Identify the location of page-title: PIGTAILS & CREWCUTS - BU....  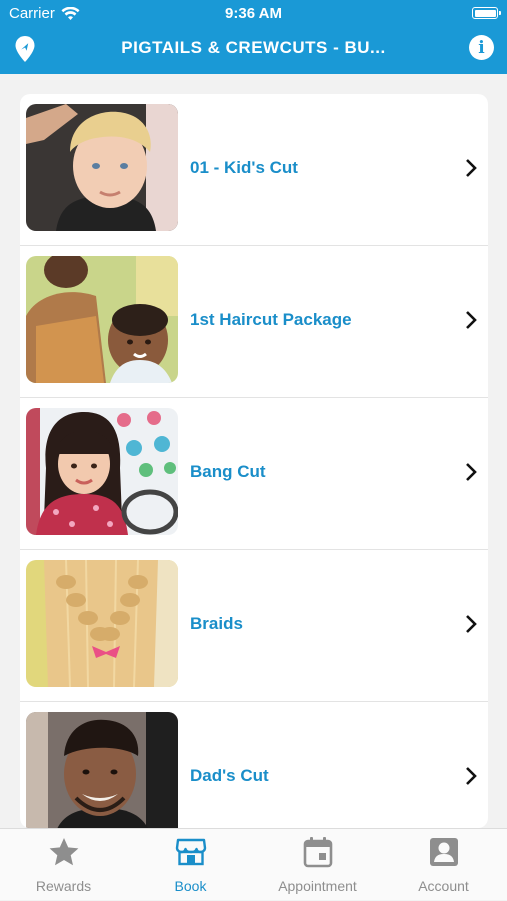
(253, 47).